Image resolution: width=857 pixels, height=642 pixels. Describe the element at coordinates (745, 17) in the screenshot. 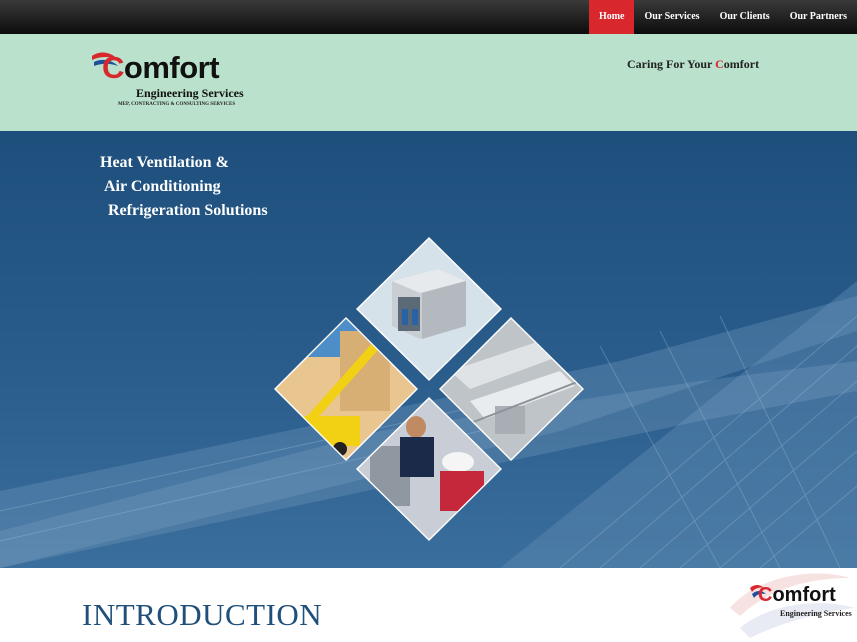

I see `nav-our-clients: Our Clients` at that location.